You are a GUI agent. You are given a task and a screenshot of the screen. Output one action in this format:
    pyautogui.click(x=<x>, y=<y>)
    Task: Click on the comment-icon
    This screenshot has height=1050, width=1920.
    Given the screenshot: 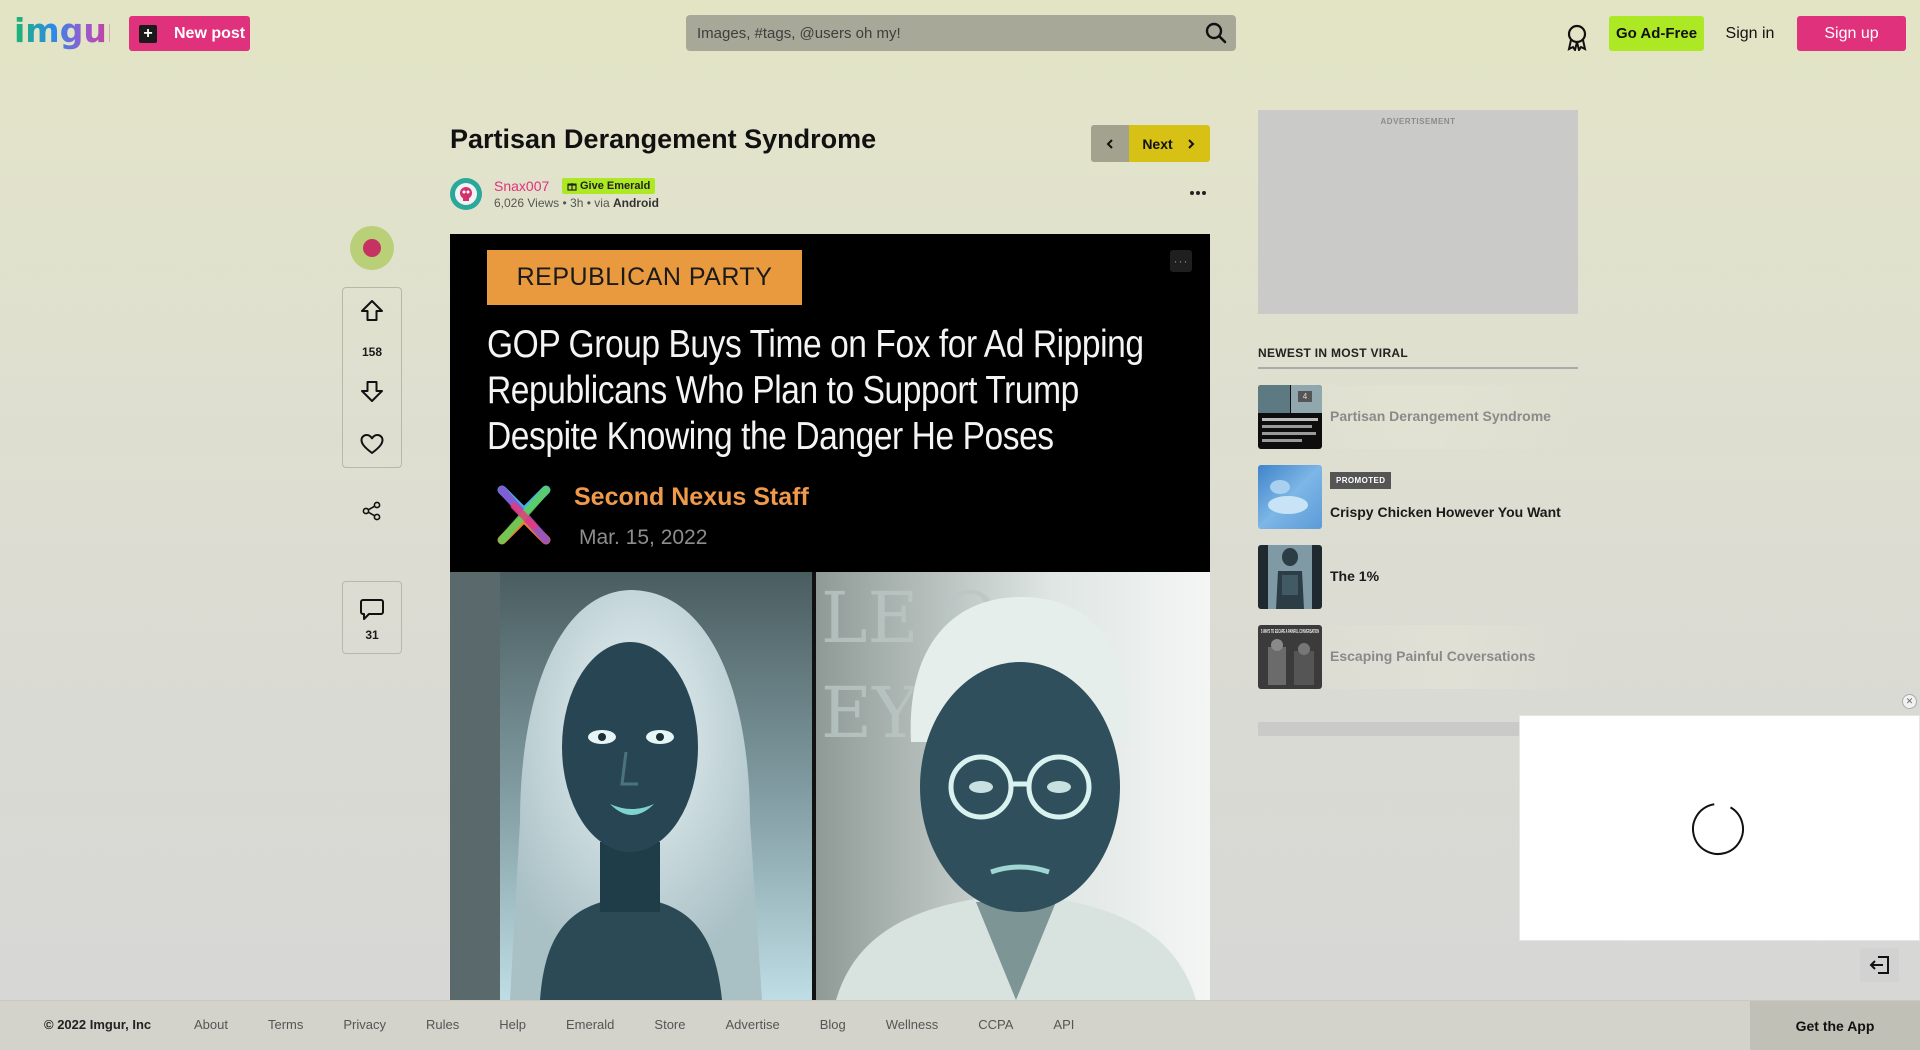 What is the action you would take?
    pyautogui.click(x=372, y=609)
    